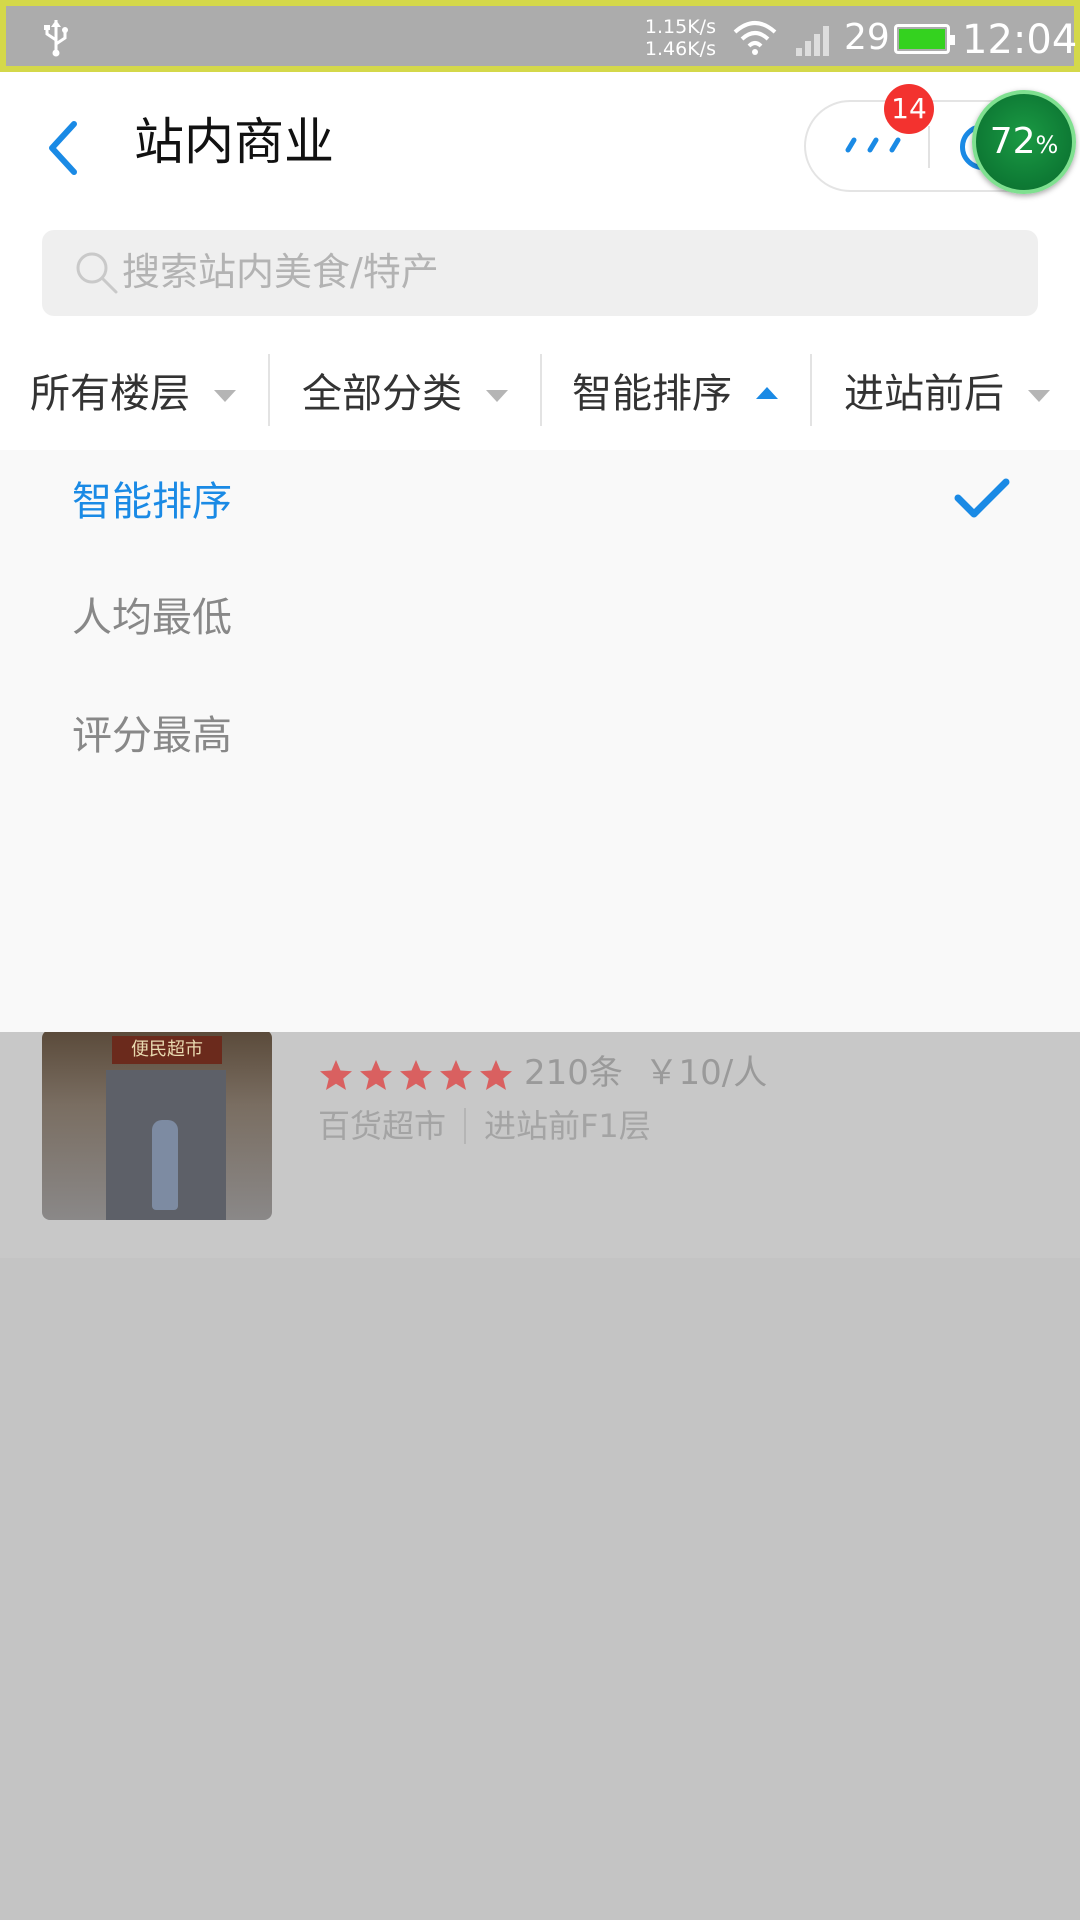  I want to click on filter-category: 全部分类, so click(405, 390).